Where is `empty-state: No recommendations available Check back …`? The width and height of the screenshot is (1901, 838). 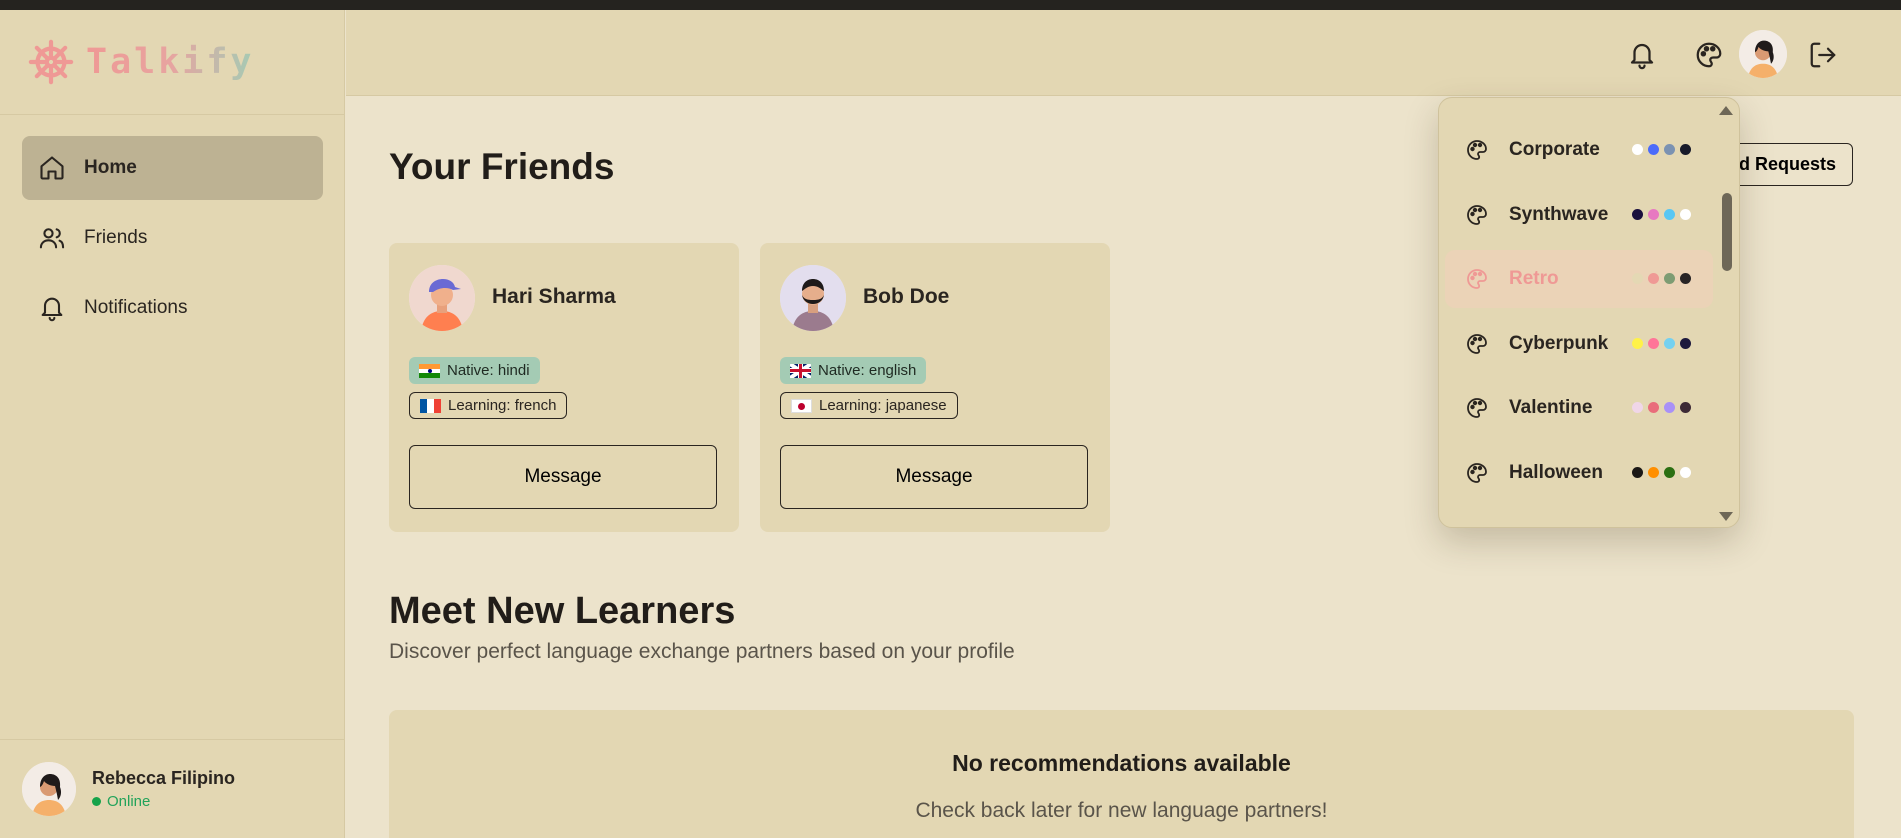 empty-state: No recommendations available Check back … is located at coordinates (1121, 774).